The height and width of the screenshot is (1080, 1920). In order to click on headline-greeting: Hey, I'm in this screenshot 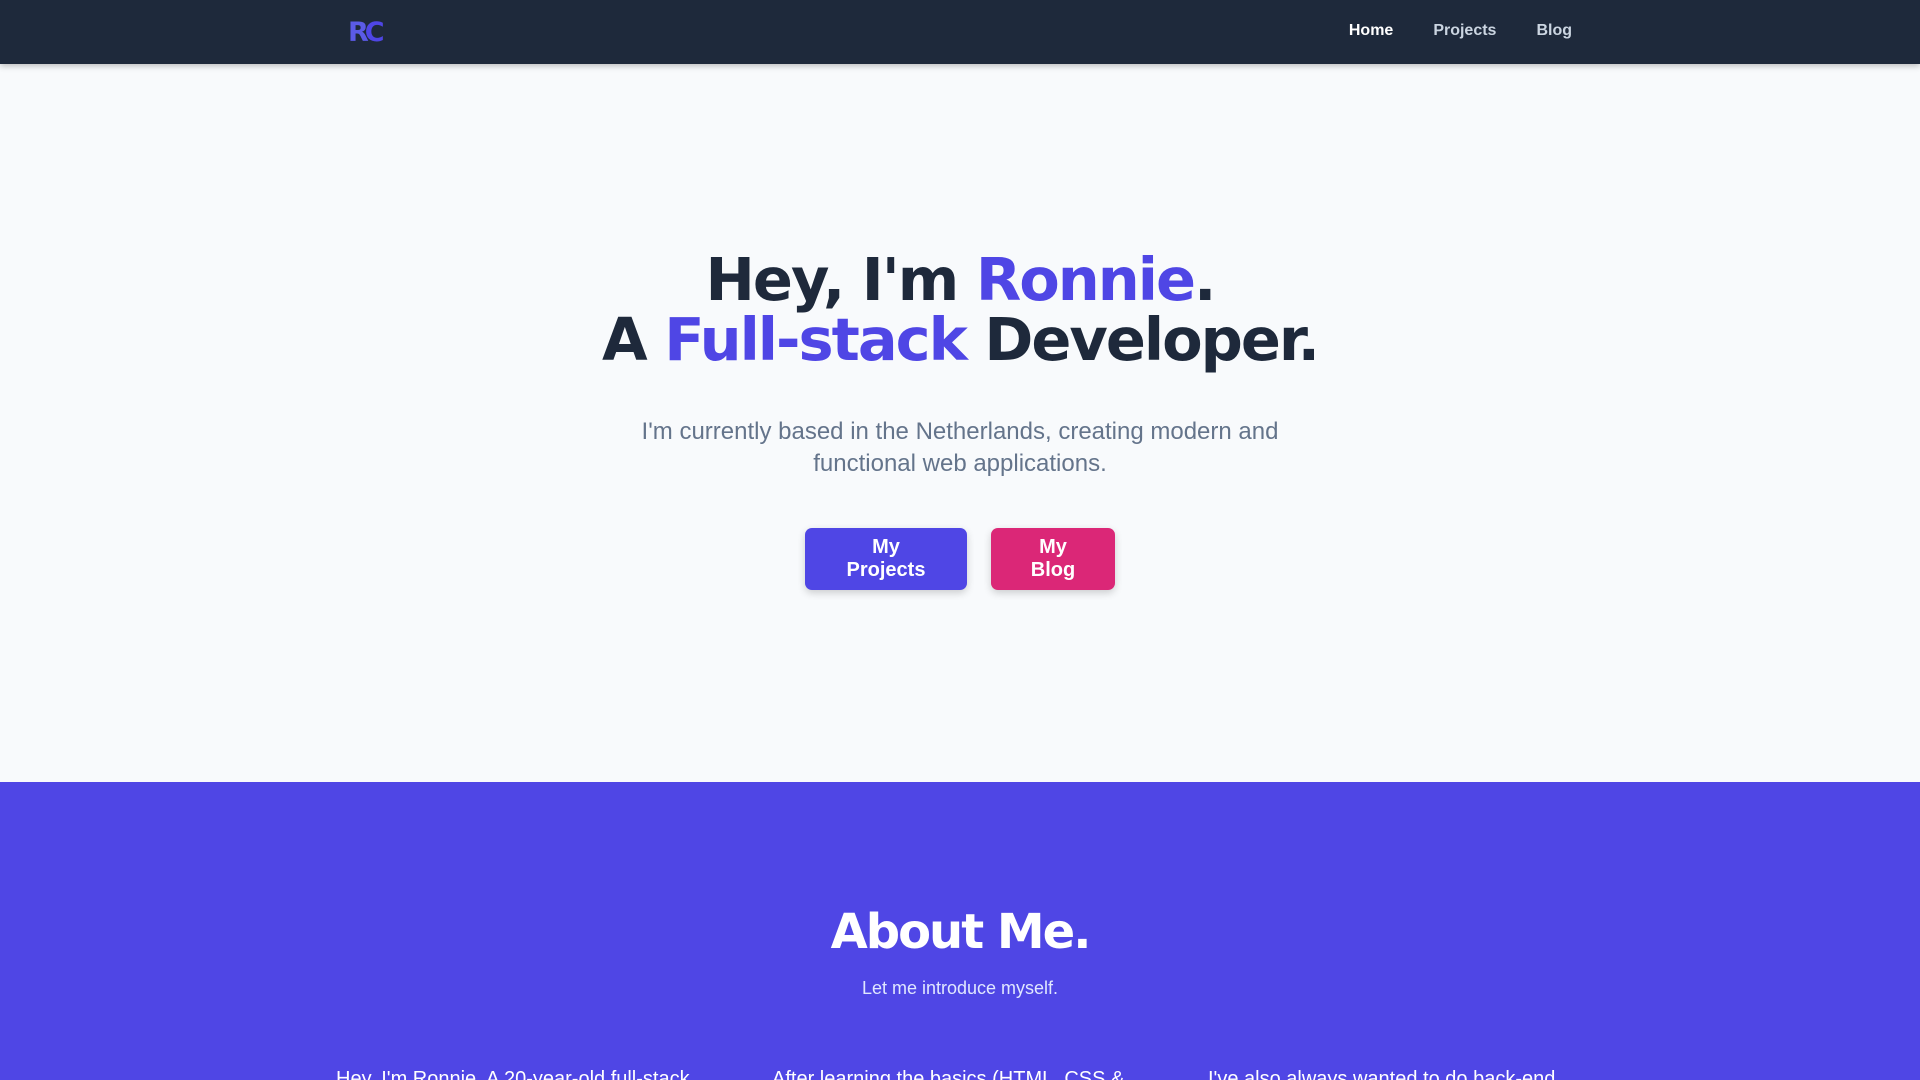, I will do `click(840, 279)`.